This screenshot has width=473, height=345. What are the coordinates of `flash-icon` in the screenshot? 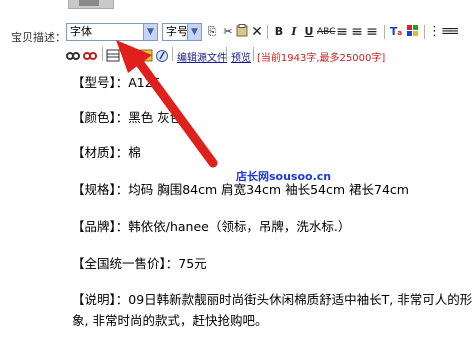 It's located at (146, 55).